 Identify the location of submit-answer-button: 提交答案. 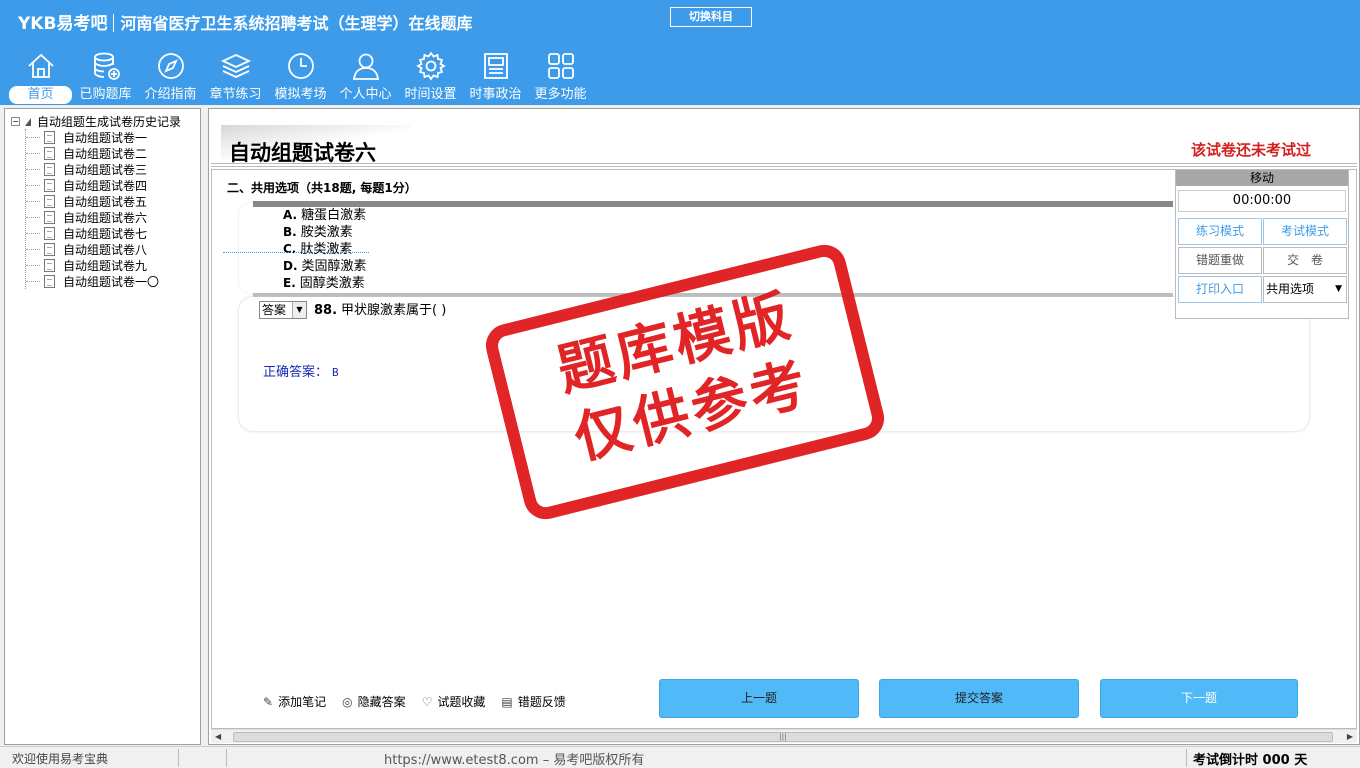
(979, 698).